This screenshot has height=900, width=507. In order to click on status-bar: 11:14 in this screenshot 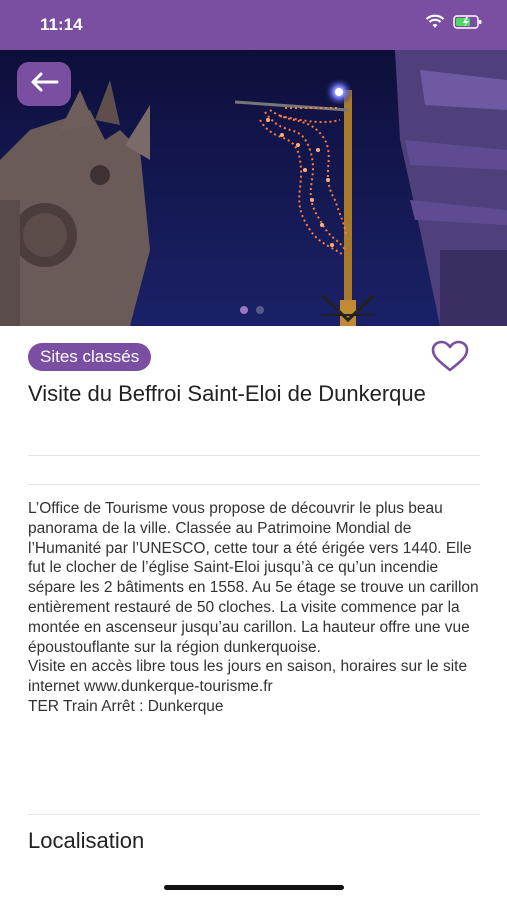, I will do `click(253, 25)`.